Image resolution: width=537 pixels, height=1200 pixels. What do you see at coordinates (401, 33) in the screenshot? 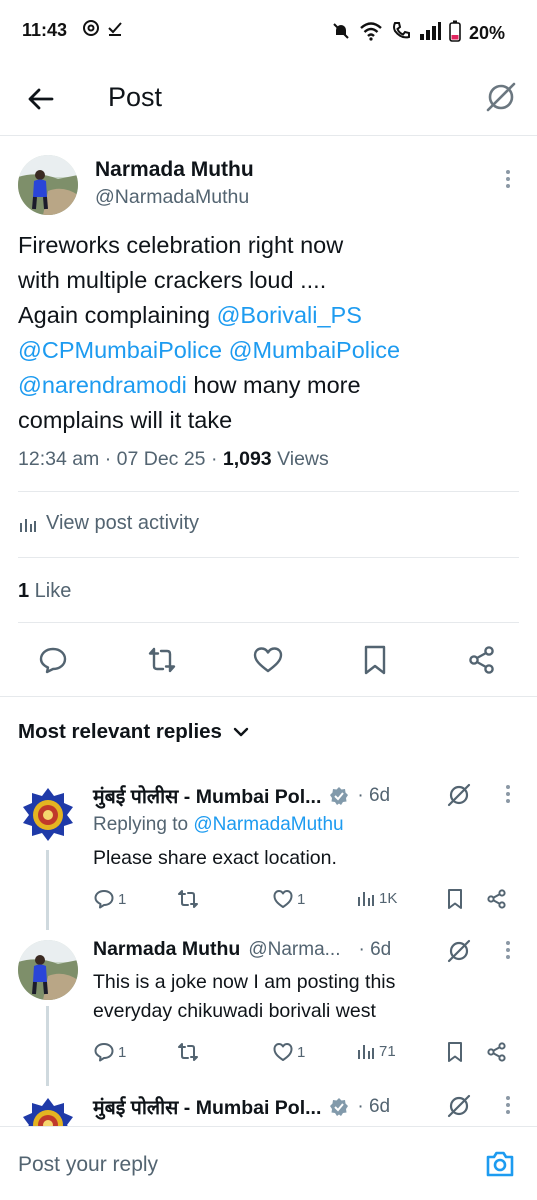
I see `call-icon` at bounding box center [401, 33].